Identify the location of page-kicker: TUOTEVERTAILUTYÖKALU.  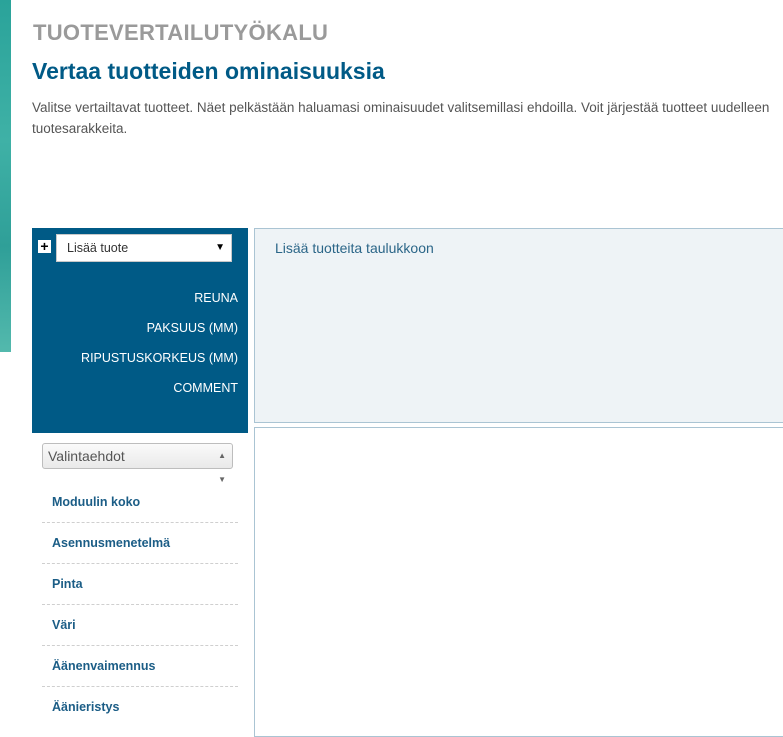
(181, 32).